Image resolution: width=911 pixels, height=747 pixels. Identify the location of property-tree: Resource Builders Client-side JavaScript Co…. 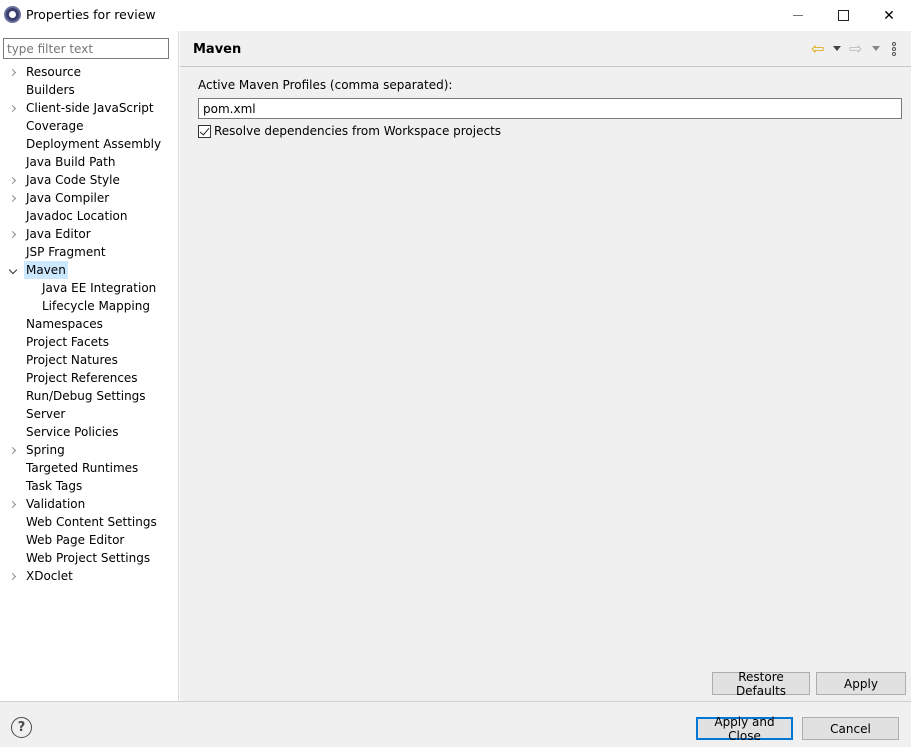
(89, 324).